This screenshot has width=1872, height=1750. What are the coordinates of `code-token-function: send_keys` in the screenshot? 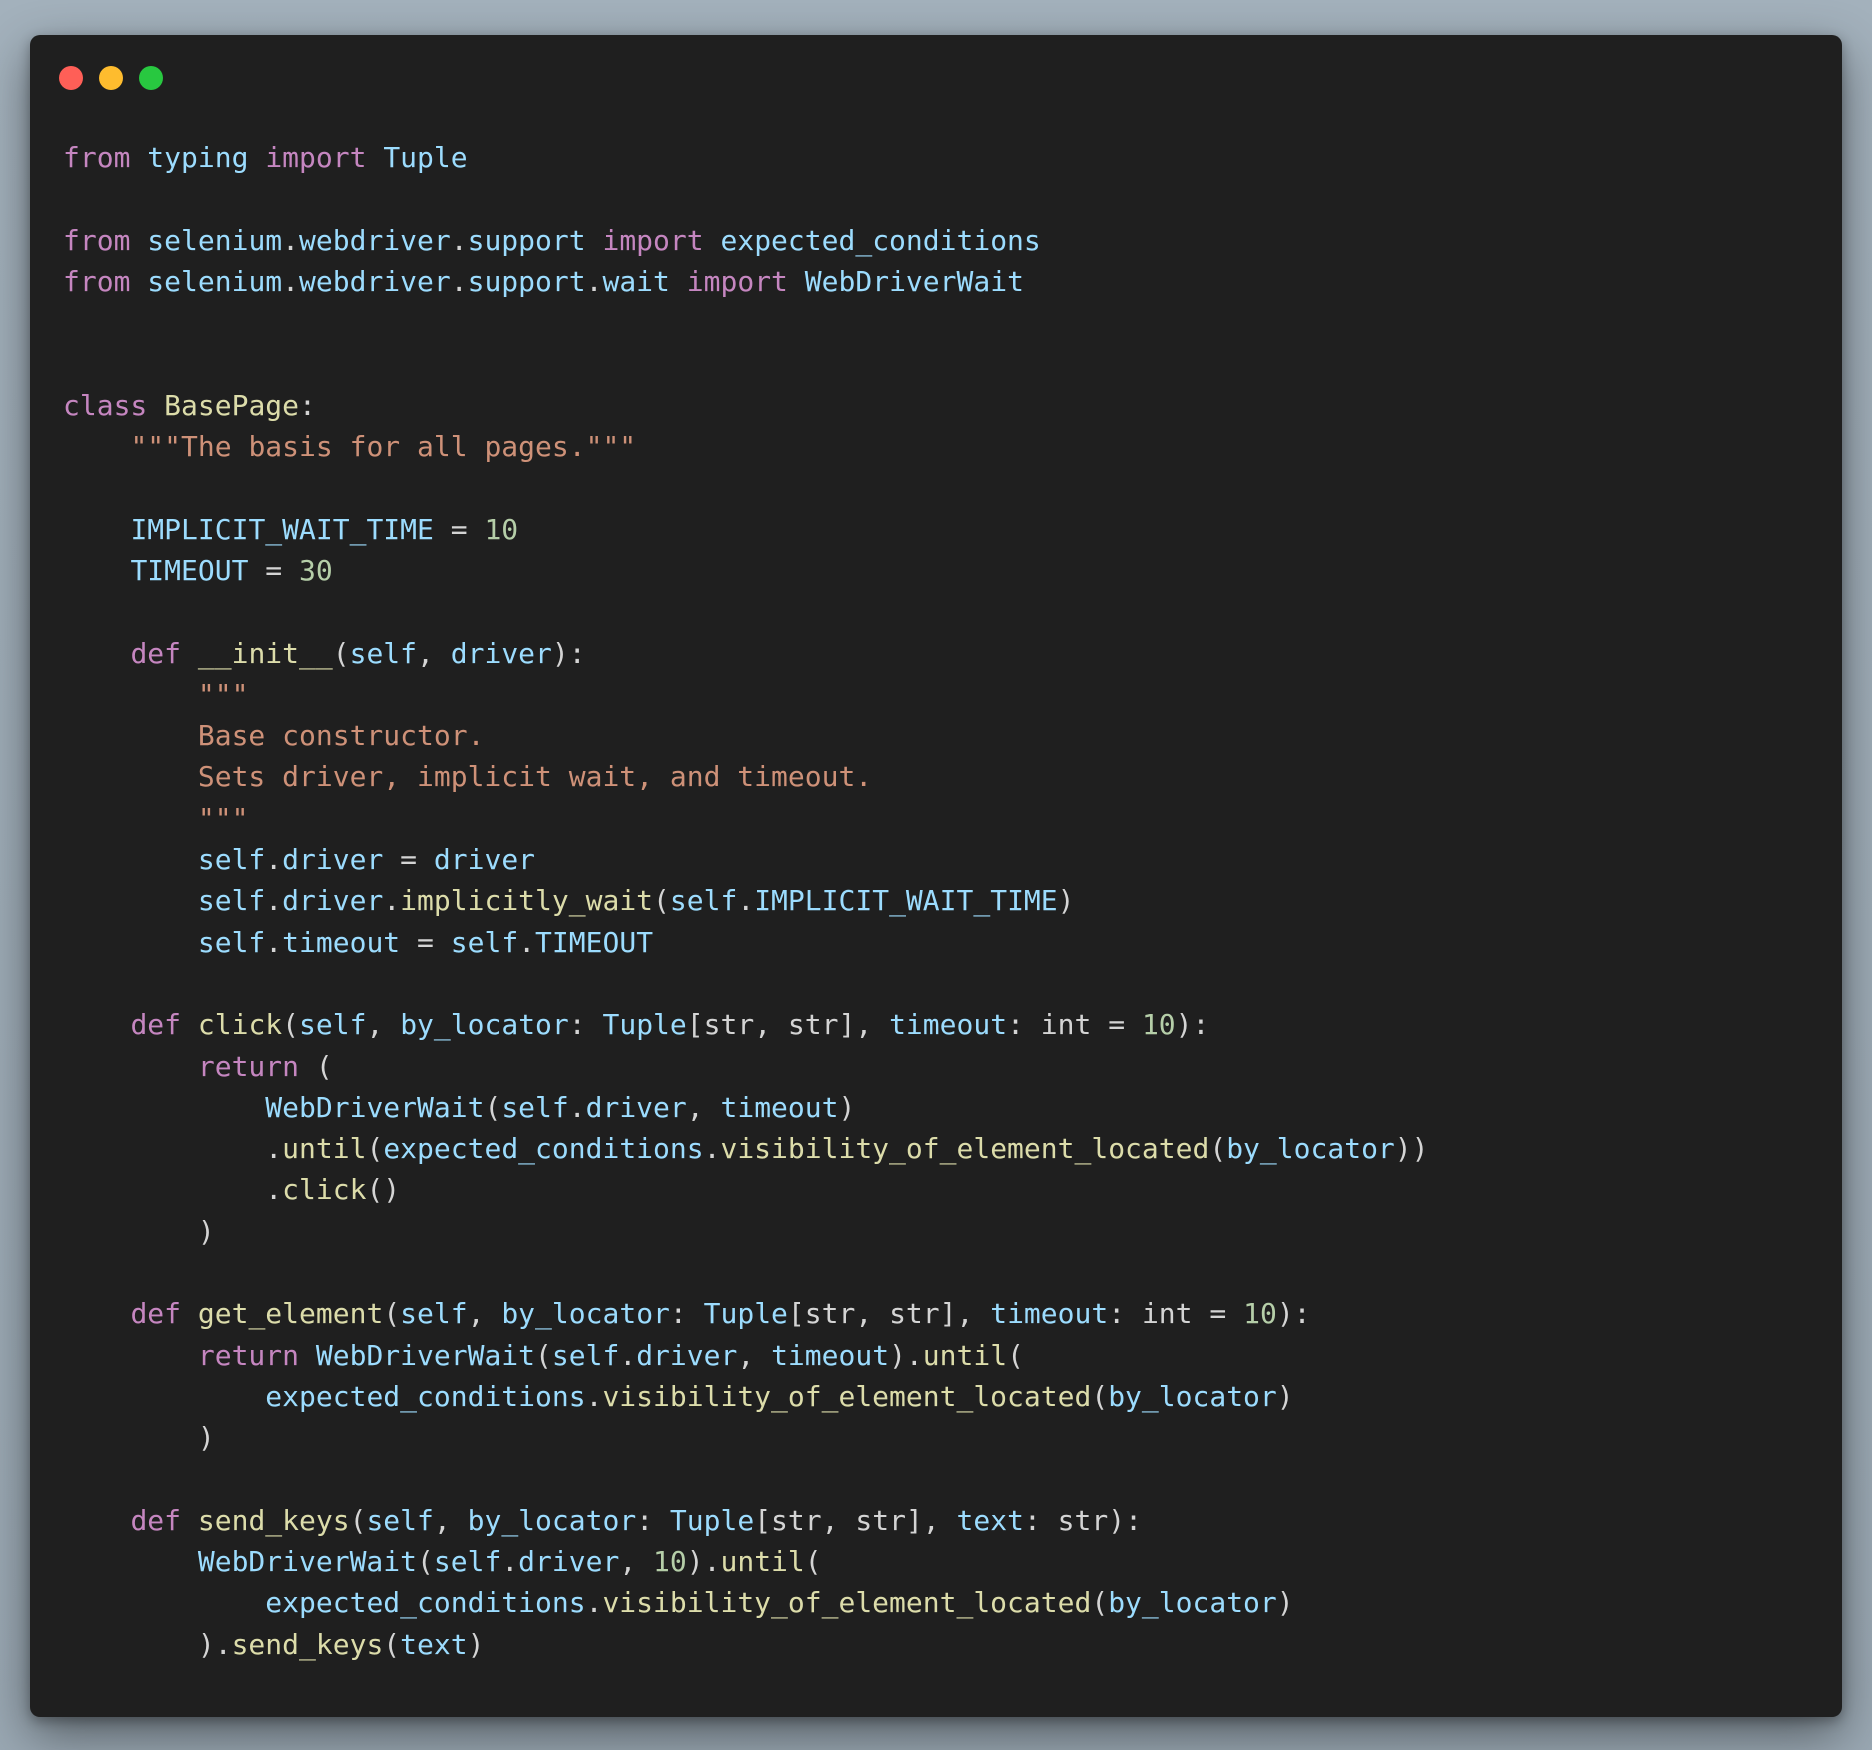 It's located at (273, 1520).